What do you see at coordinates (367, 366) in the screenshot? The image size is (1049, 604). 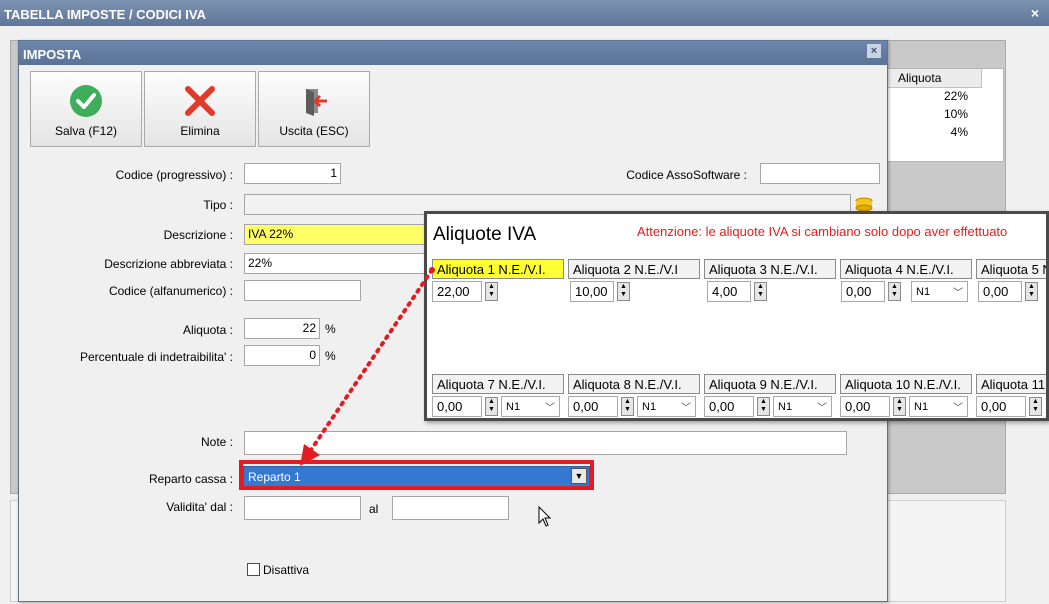 I see `annotation-arrow` at bounding box center [367, 366].